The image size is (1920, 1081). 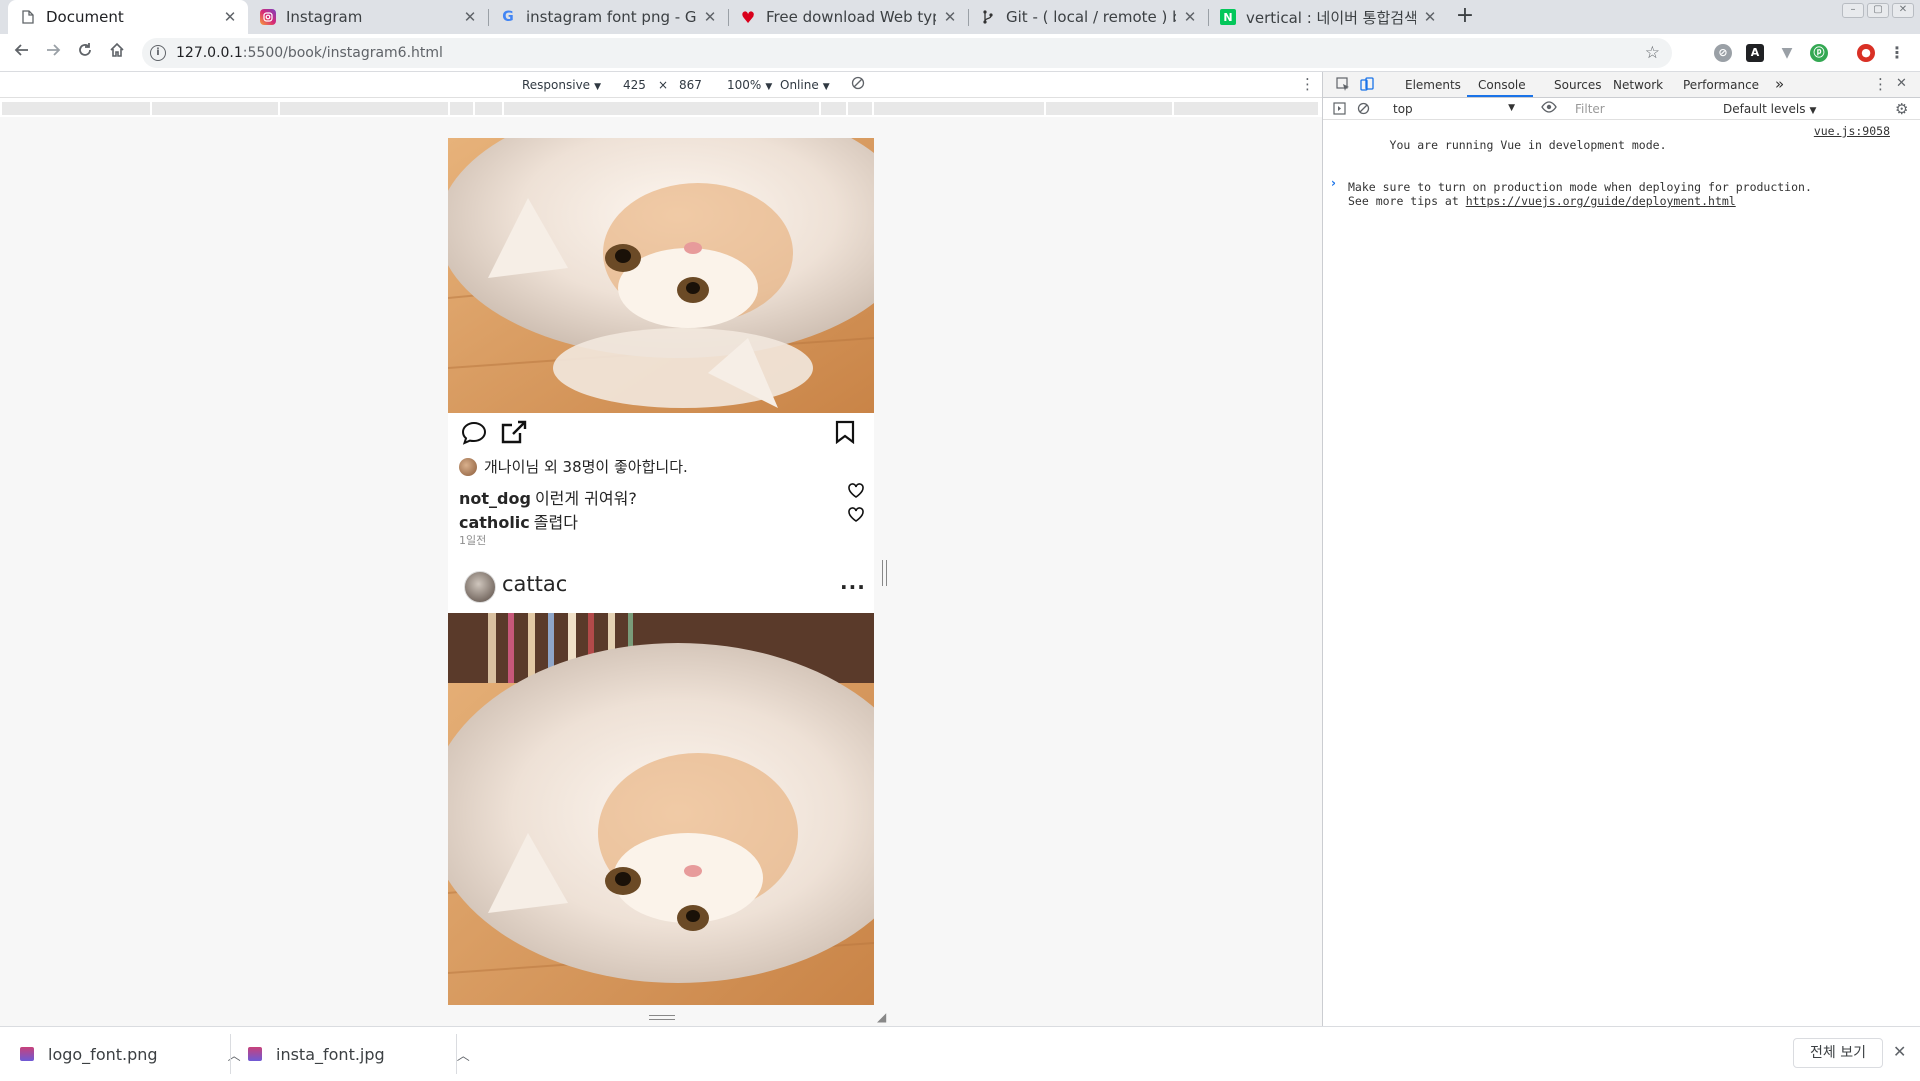 I want to click on sidebar-toggle-icon, so click(x=1339, y=110).